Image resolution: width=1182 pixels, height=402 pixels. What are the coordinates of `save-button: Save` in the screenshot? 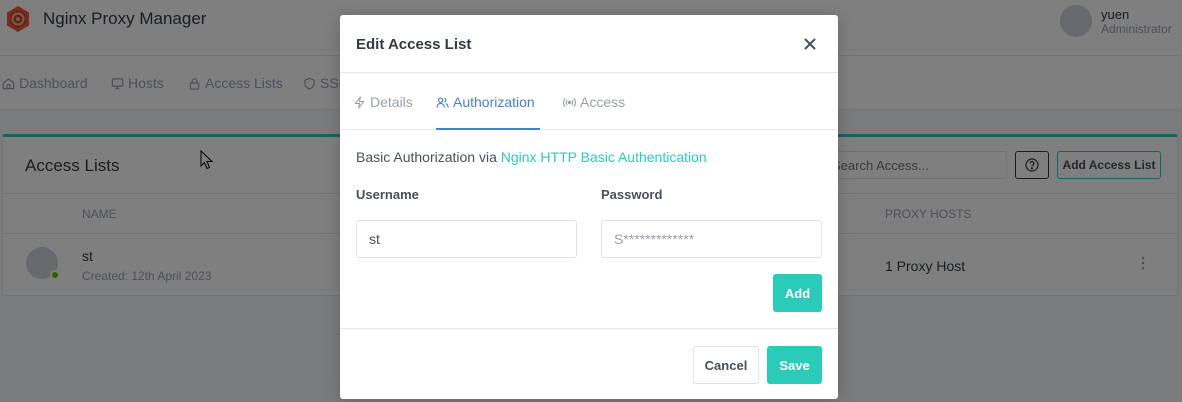 It's located at (794, 365).